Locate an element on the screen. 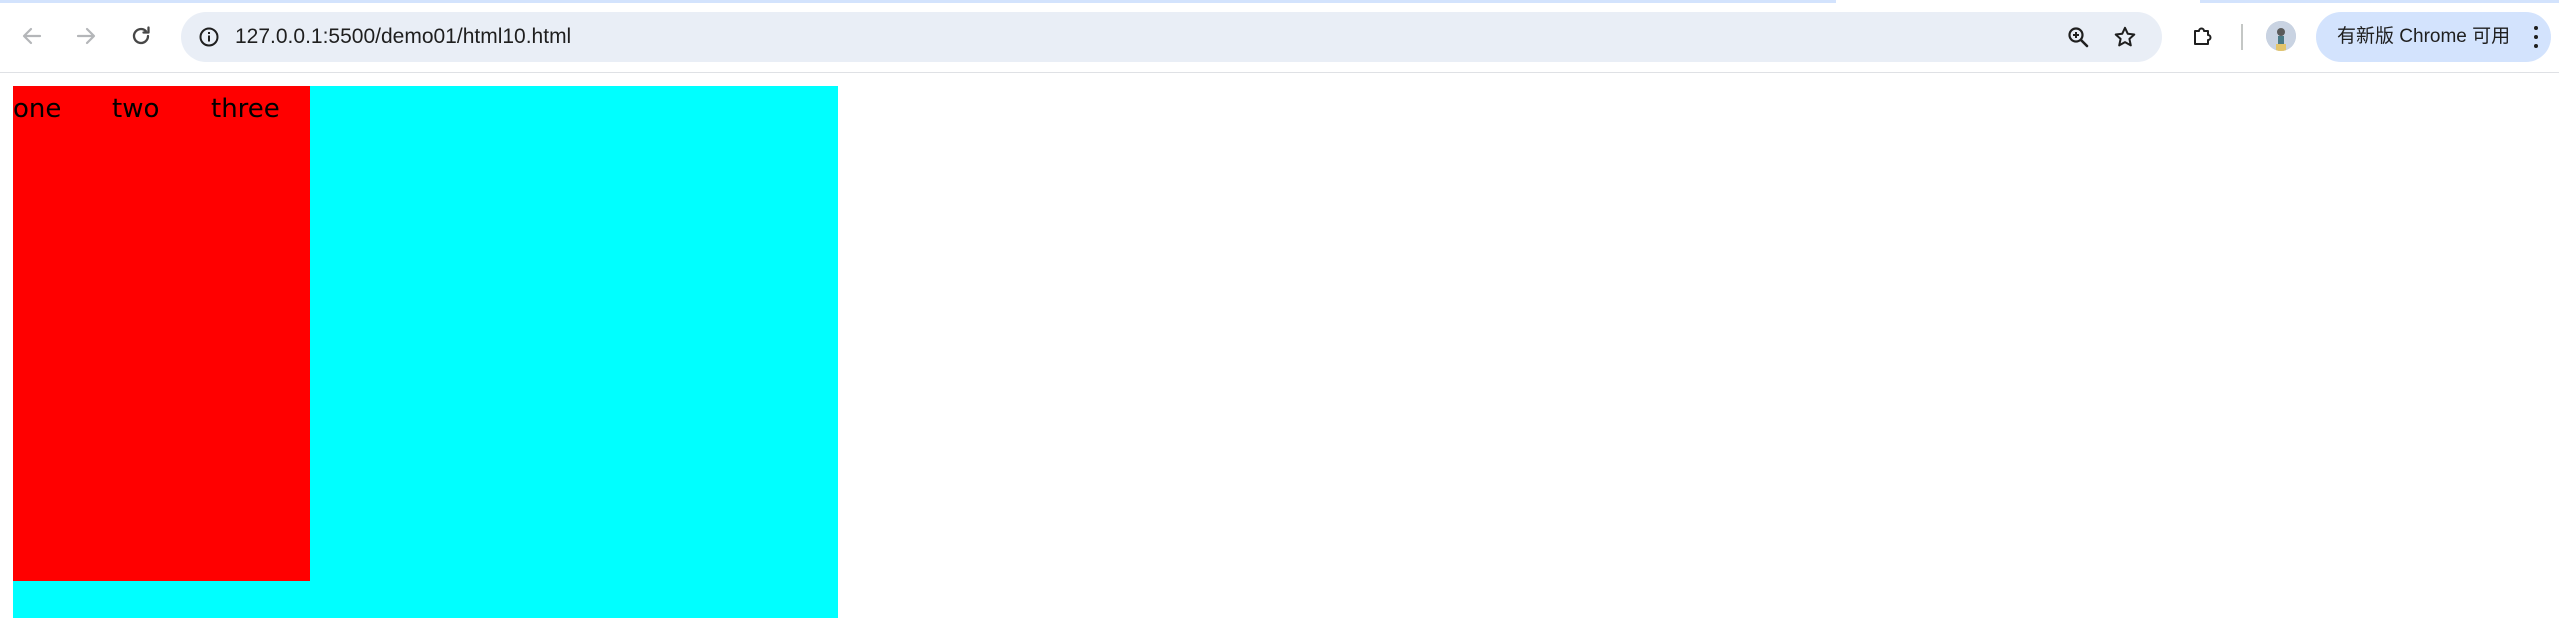  puzzle-icon is located at coordinates (2203, 36).